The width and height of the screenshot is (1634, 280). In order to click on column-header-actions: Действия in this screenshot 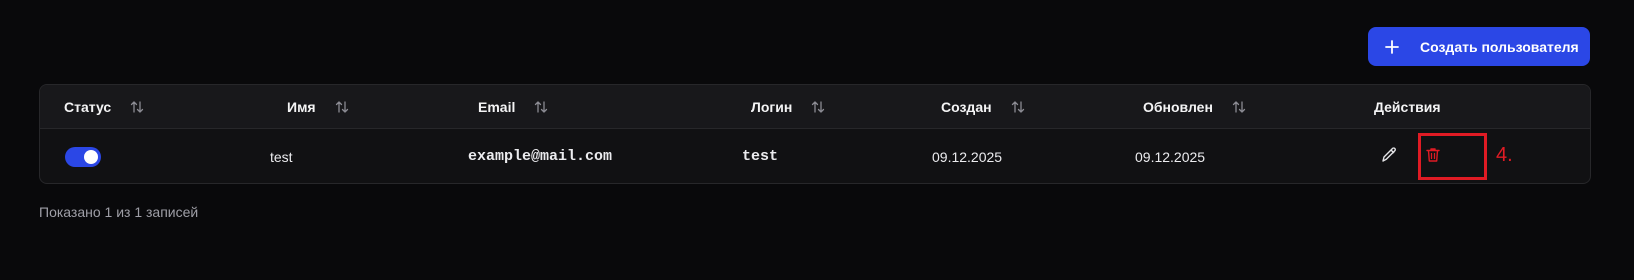, I will do `click(1407, 107)`.